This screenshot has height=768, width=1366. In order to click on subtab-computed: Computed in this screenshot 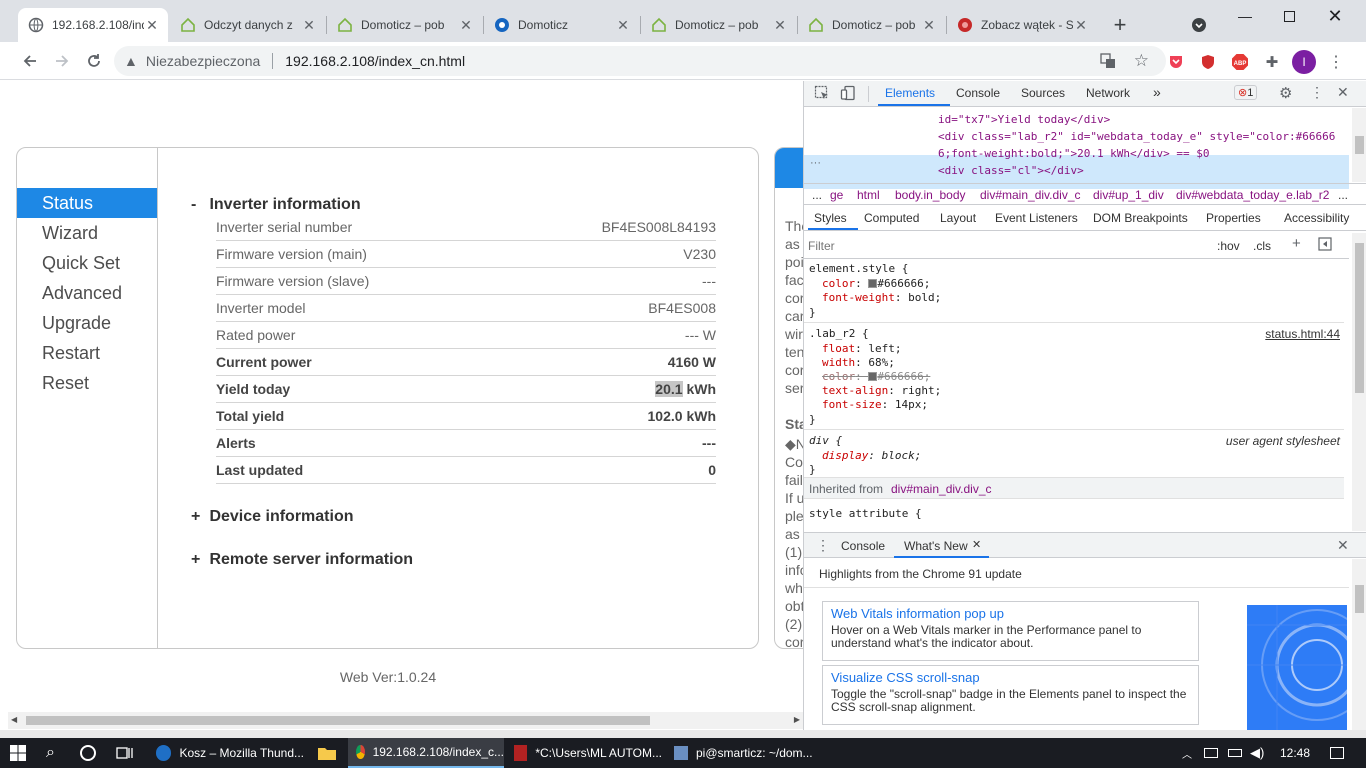, I will do `click(891, 218)`.